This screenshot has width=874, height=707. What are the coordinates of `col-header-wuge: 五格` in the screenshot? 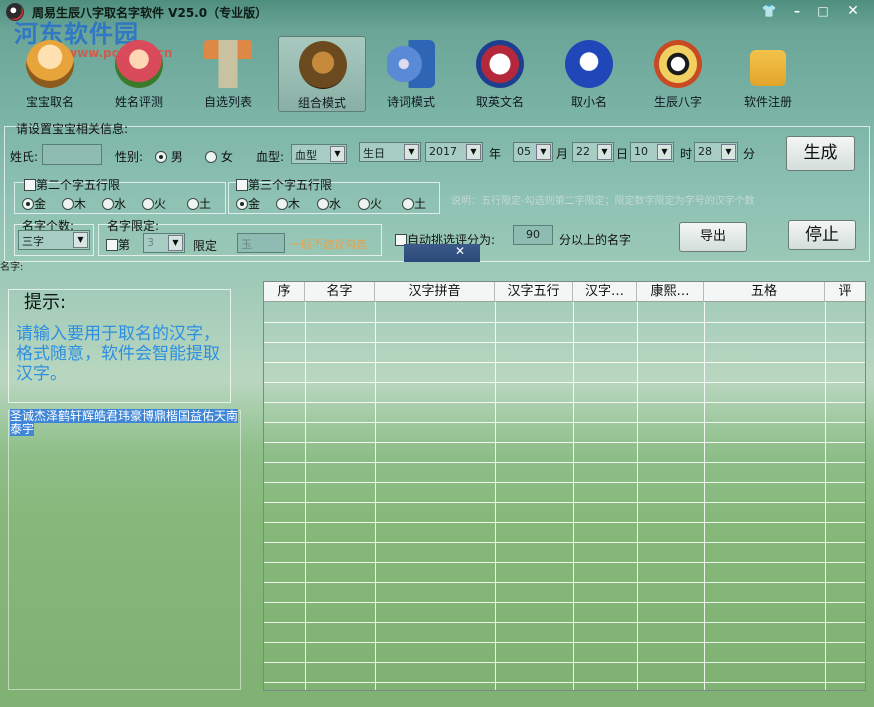 It's located at (764, 292).